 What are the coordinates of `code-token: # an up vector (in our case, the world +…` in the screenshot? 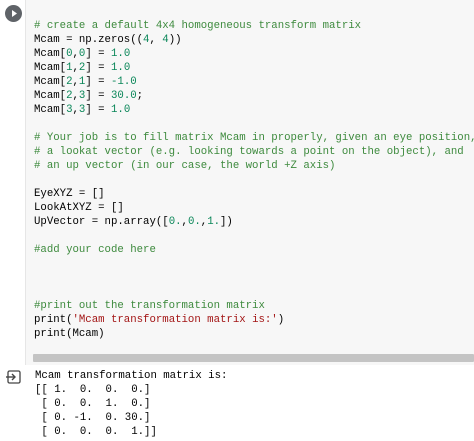 It's located at (185, 166).